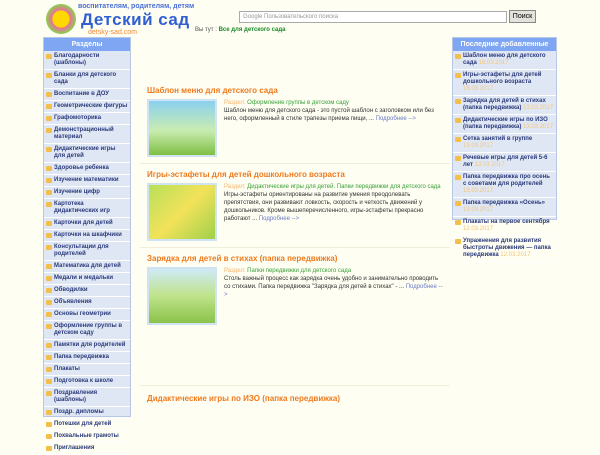  Describe the element at coordinates (296, 90) in the screenshot. I see `post-title: Шаблон меню для детского сада` at that location.